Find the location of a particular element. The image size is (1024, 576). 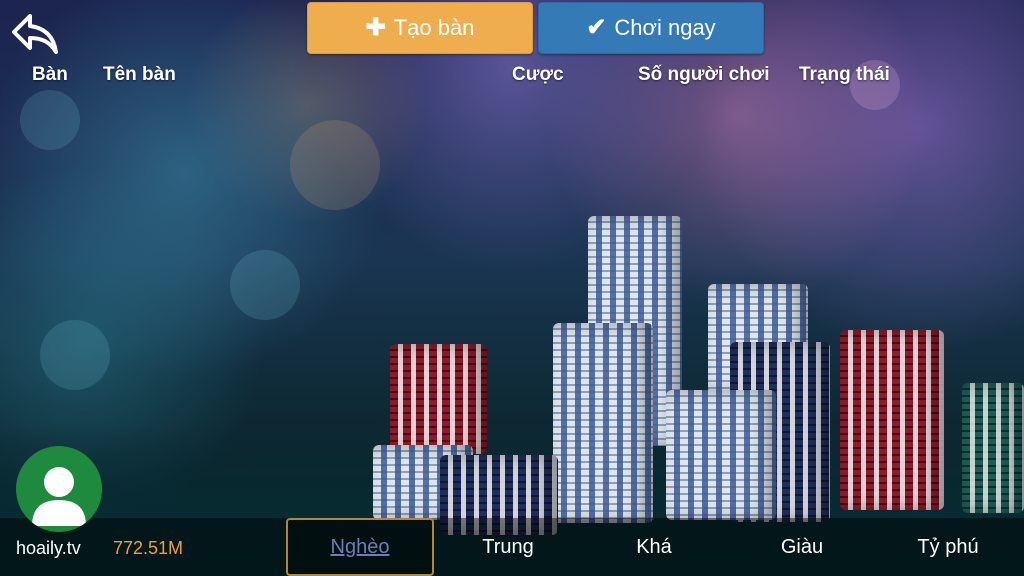

tier-tab-kha: Khá is located at coordinates (654, 547).